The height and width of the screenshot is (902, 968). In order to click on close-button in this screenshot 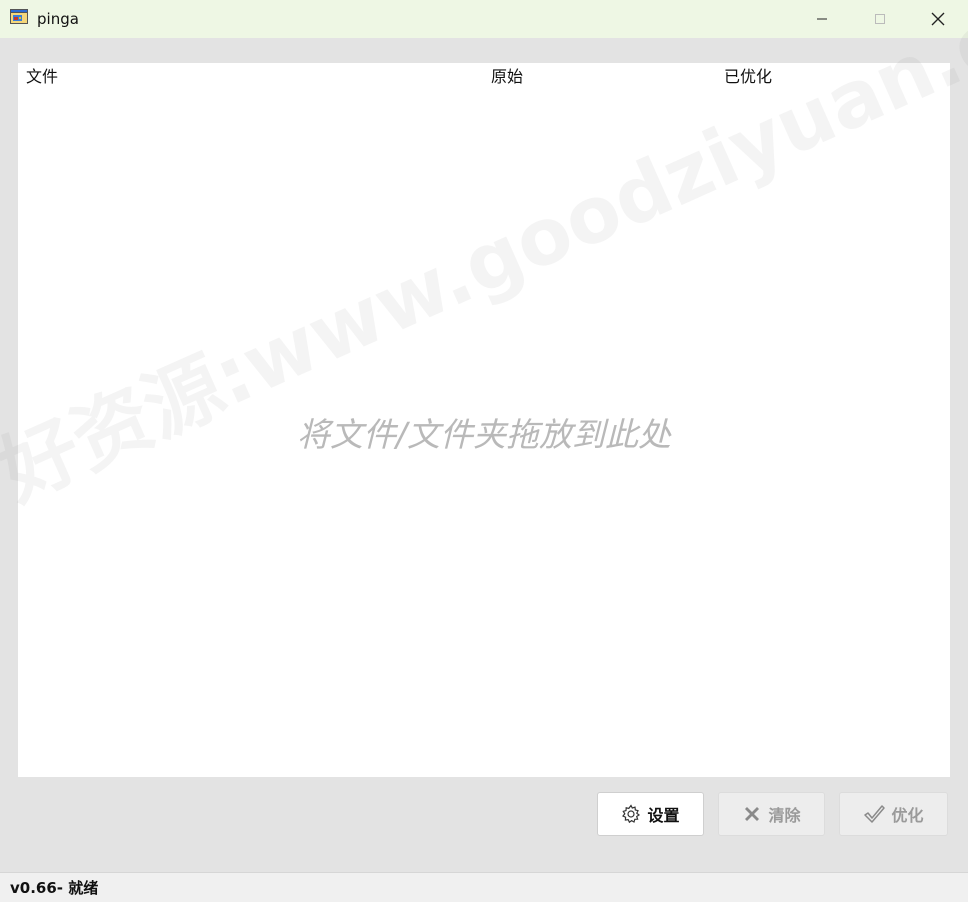, I will do `click(938, 19)`.